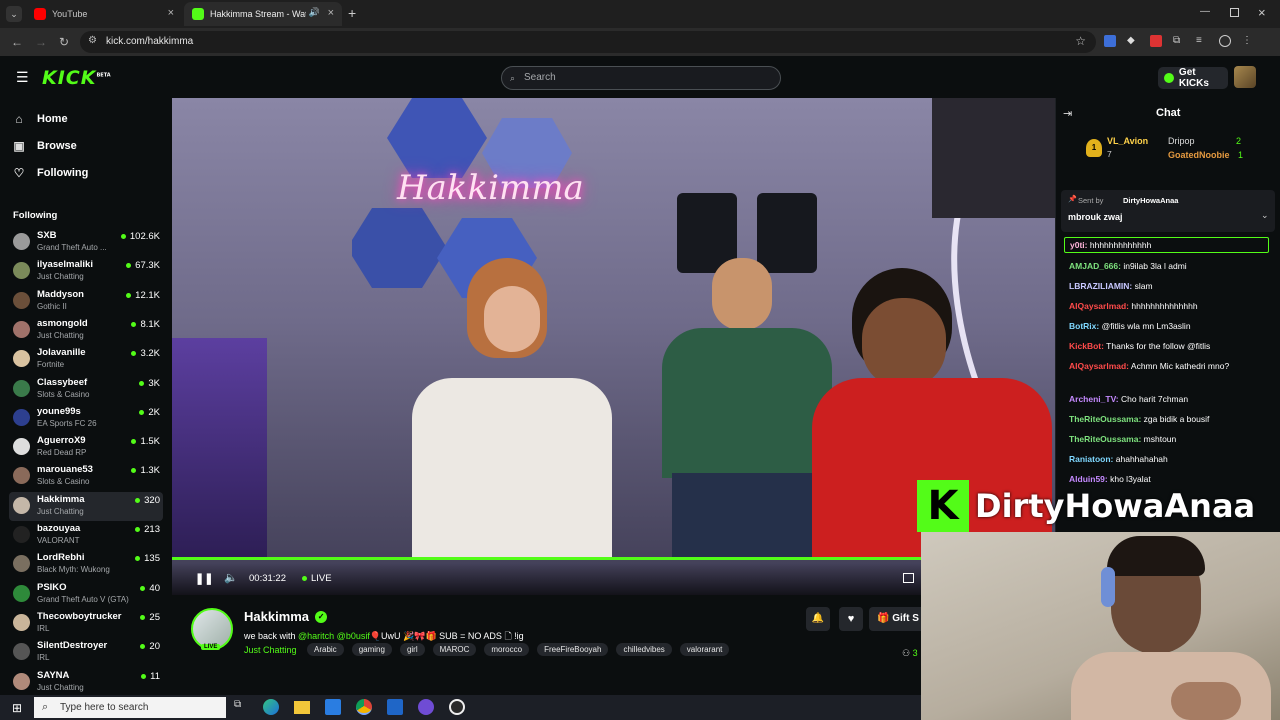  What do you see at coordinates (286, 616) in the screenshot?
I see `streamer-name: Hakkimma ✓` at bounding box center [286, 616].